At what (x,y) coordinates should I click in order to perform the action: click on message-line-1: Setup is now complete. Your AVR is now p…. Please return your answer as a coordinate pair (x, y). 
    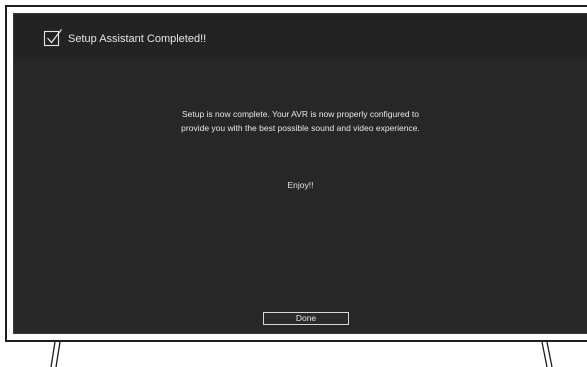
    Looking at the image, I should click on (300, 114).